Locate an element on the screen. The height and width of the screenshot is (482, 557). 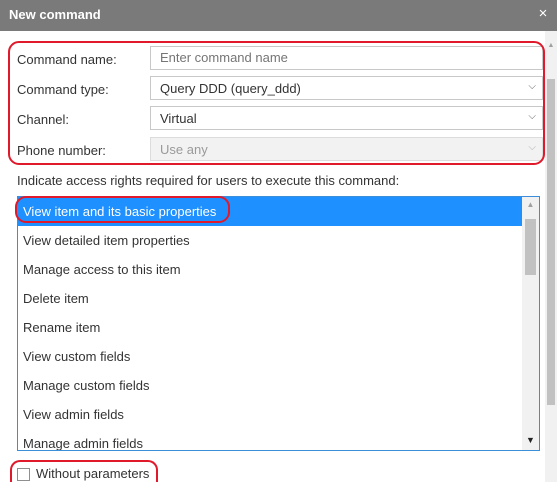
without-parameters-label: Without parameters is located at coordinates (93, 473).